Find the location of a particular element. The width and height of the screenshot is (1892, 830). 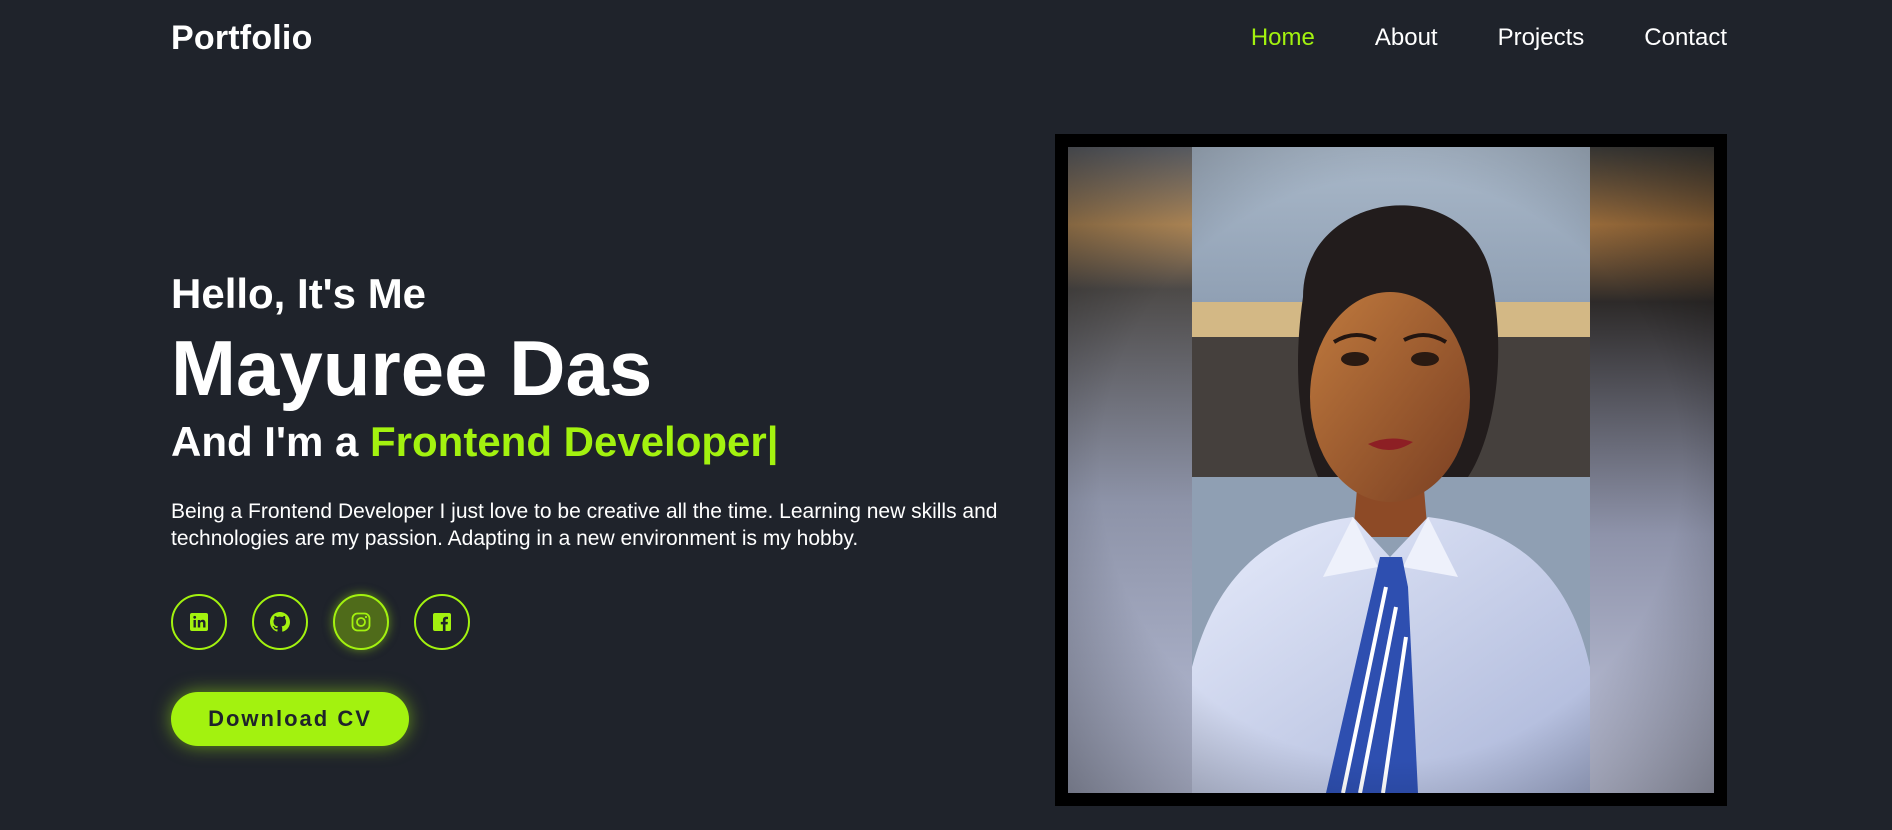

social-links is located at coordinates (320, 622).